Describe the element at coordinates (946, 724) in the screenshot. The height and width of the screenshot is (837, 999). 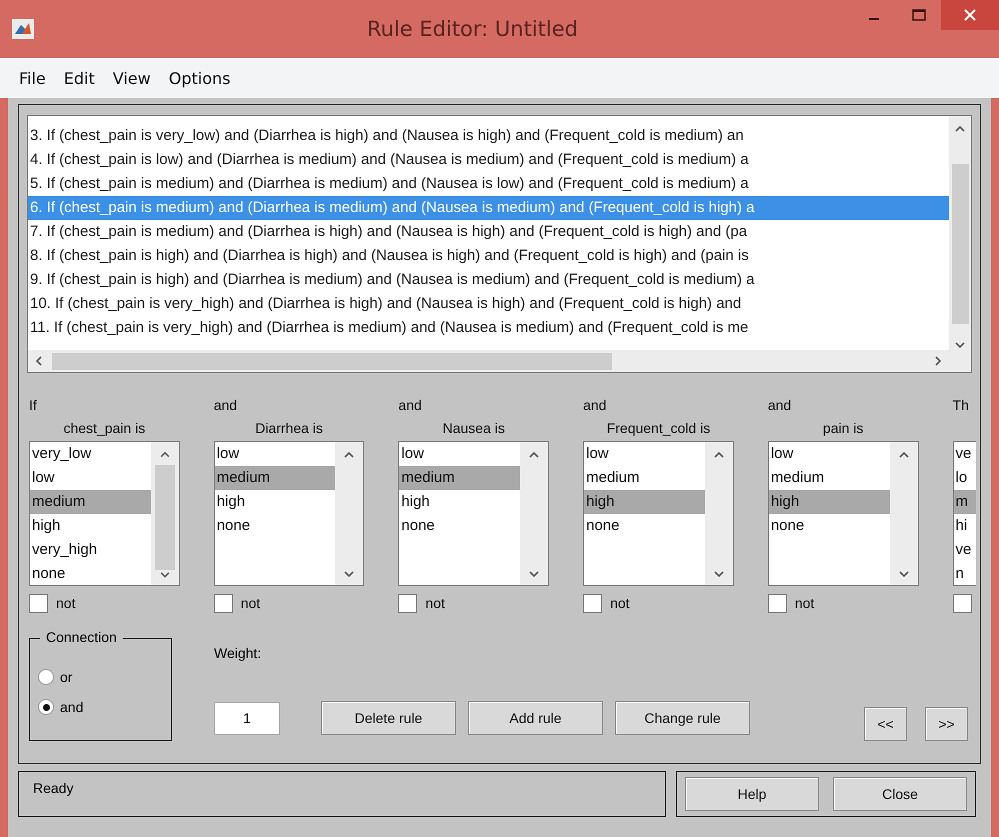
I see `nav-button: >>` at that location.